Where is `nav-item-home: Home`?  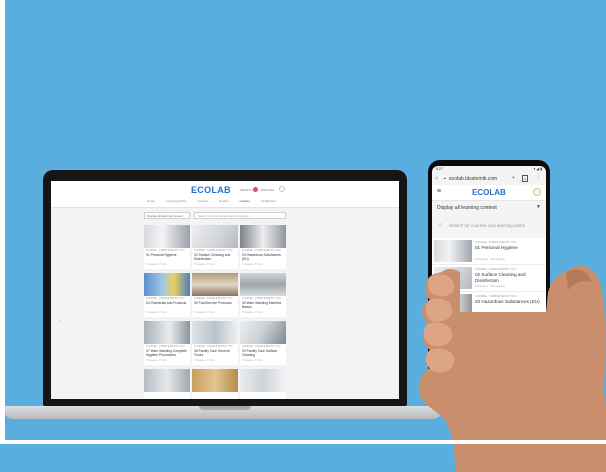 nav-item-home: Home is located at coordinates (151, 201).